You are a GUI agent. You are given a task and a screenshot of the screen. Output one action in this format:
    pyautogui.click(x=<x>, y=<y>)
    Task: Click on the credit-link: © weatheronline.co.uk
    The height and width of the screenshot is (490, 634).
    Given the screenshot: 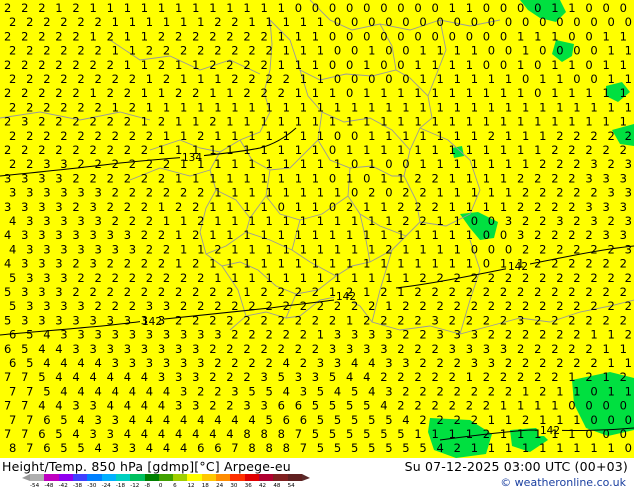 What is the action you would take?
    pyautogui.click(x=563, y=482)
    